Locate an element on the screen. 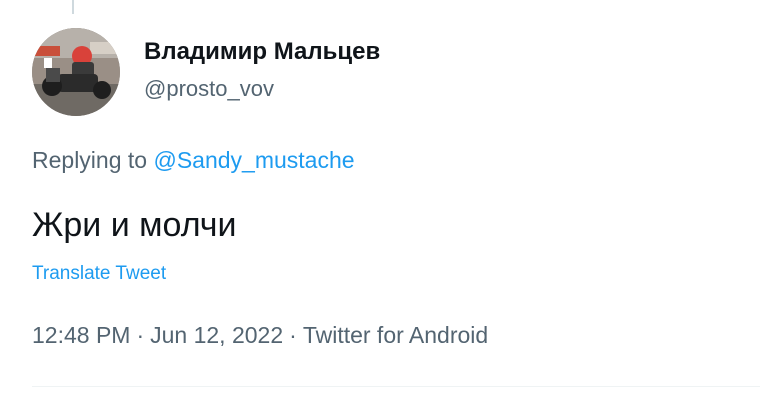 This screenshot has height=412, width=760. author-handle: @prosto_vov is located at coordinates (209, 89).